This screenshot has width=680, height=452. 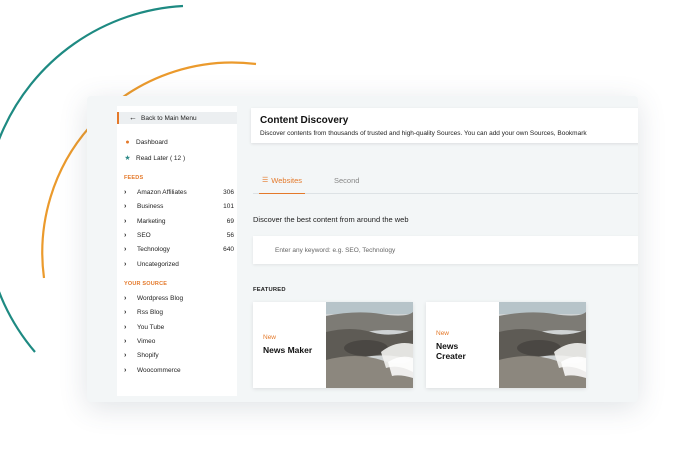 I want to click on card-title: News Creater, so click(x=451, y=351).